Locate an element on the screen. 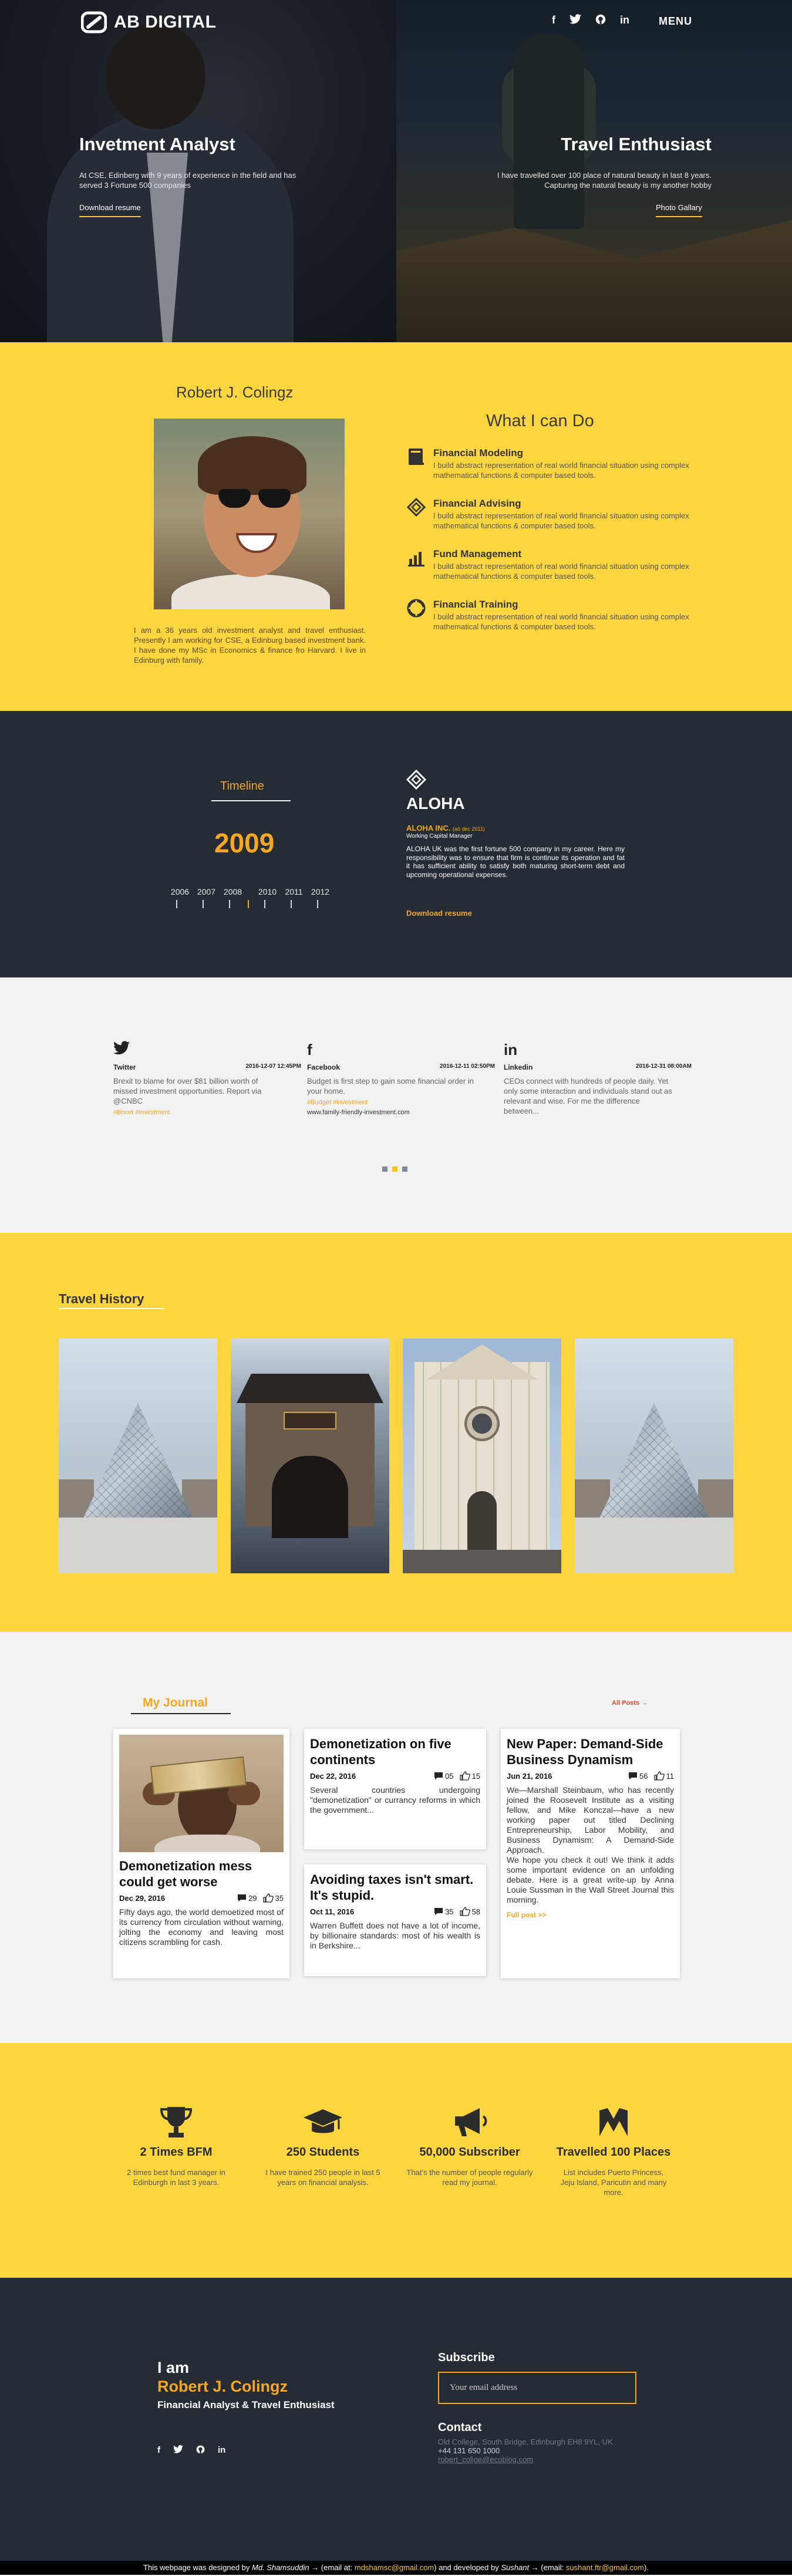 This screenshot has height=2576, width=792. journal-heading: My Journal is located at coordinates (176, 1703).